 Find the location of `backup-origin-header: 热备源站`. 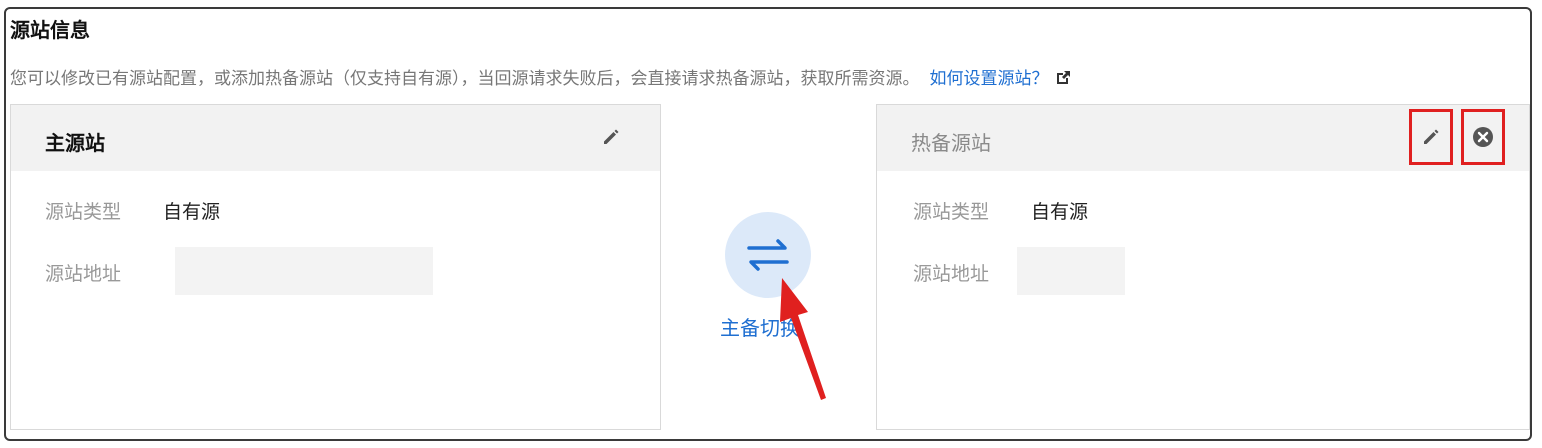

backup-origin-header: 热备源站 is located at coordinates (1203, 138).